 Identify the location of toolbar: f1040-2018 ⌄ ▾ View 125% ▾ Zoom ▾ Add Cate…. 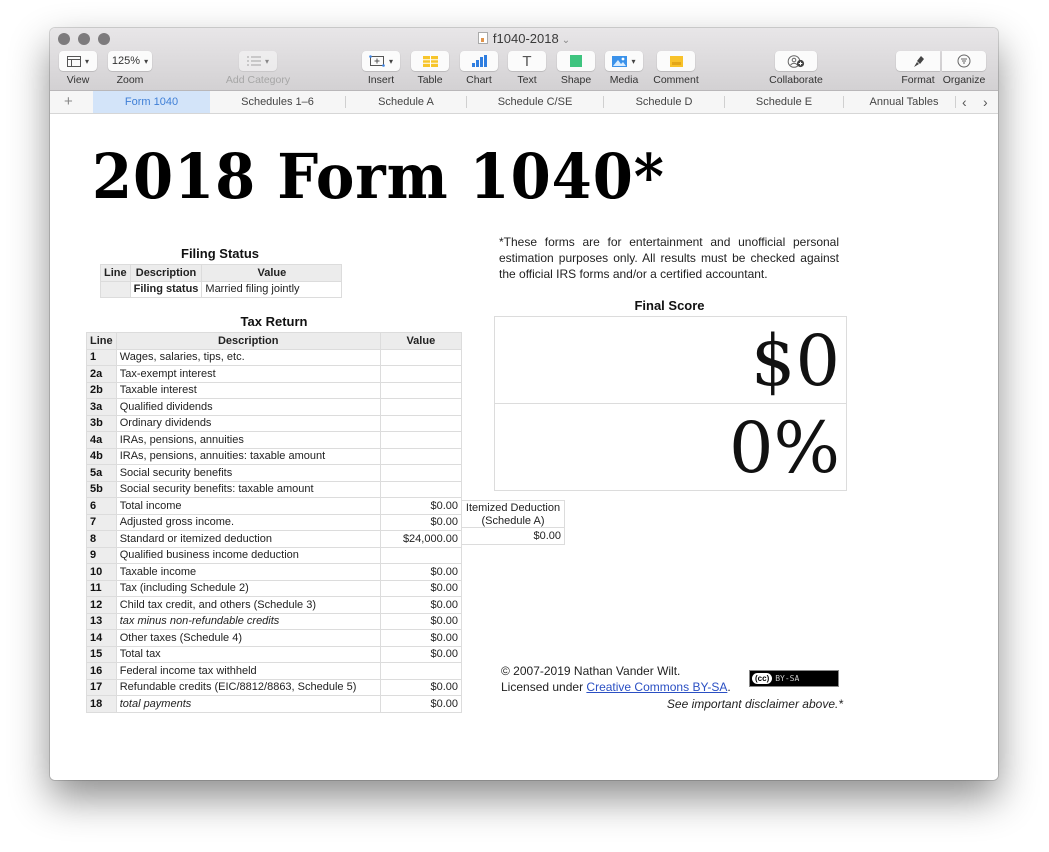
(524, 59).